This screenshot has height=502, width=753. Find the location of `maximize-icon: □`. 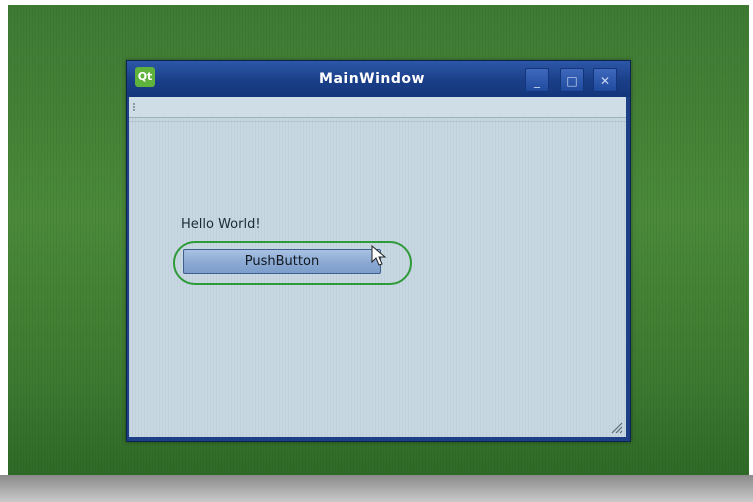

maximize-icon: □ is located at coordinates (572, 81).